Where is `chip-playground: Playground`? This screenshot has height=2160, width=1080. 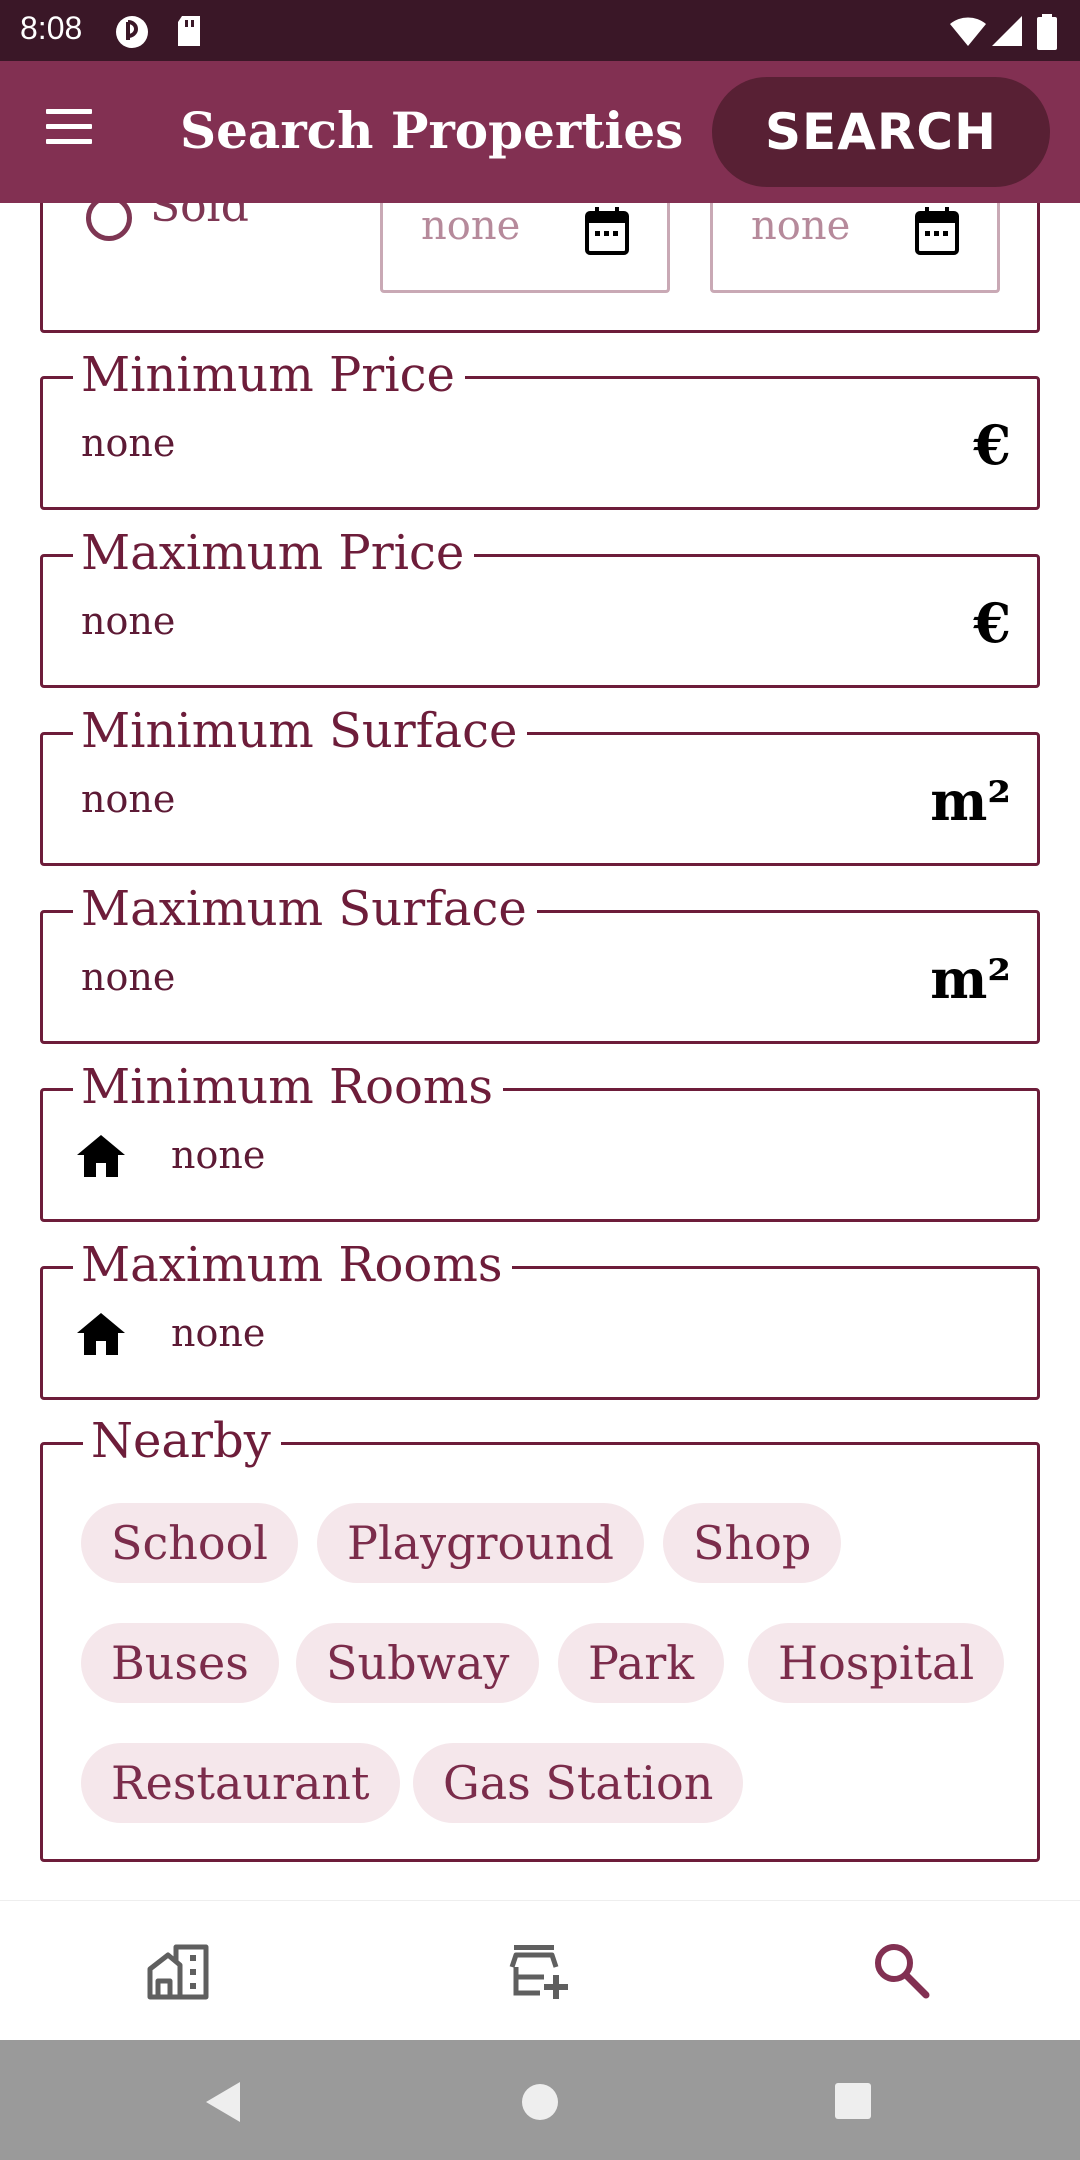 chip-playground: Playground is located at coordinates (480, 1543).